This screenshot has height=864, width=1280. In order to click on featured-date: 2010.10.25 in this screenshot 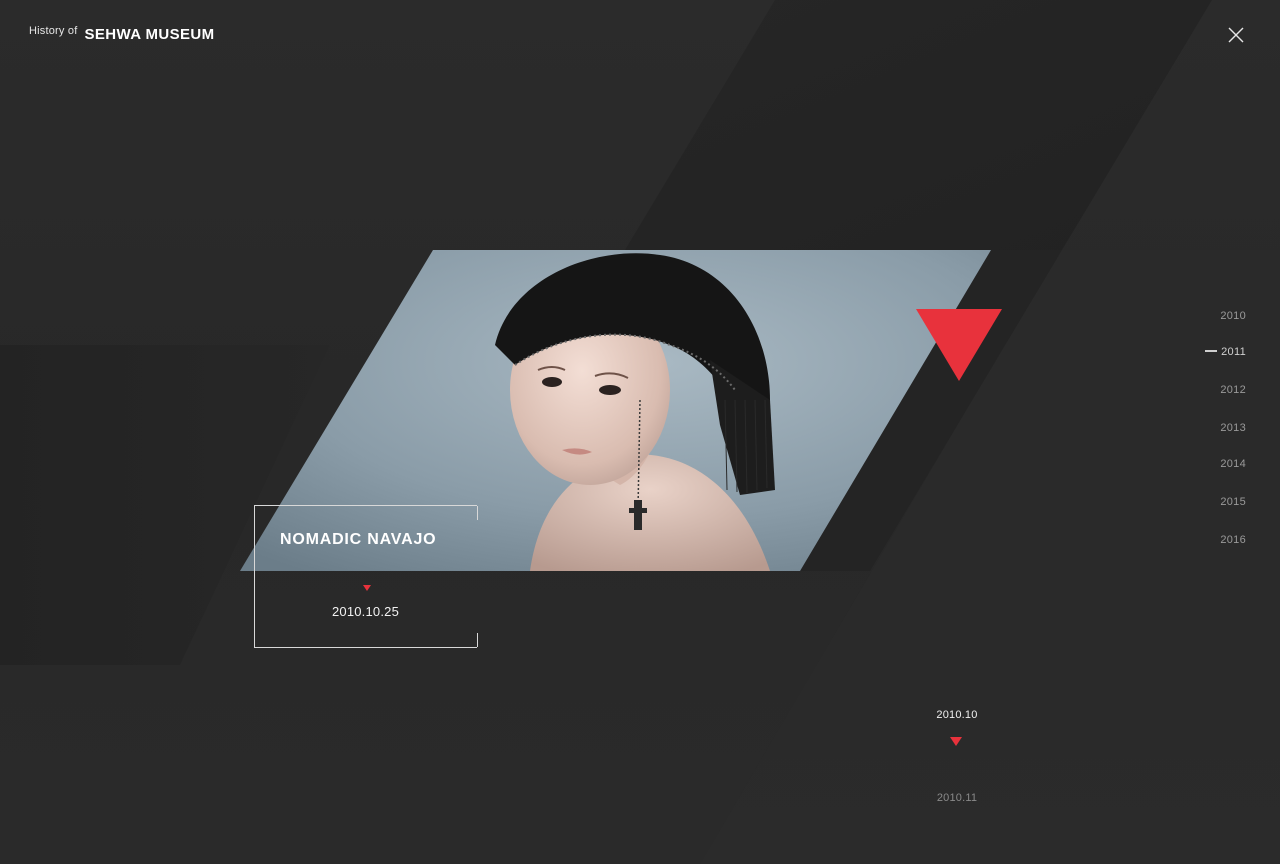, I will do `click(365, 611)`.